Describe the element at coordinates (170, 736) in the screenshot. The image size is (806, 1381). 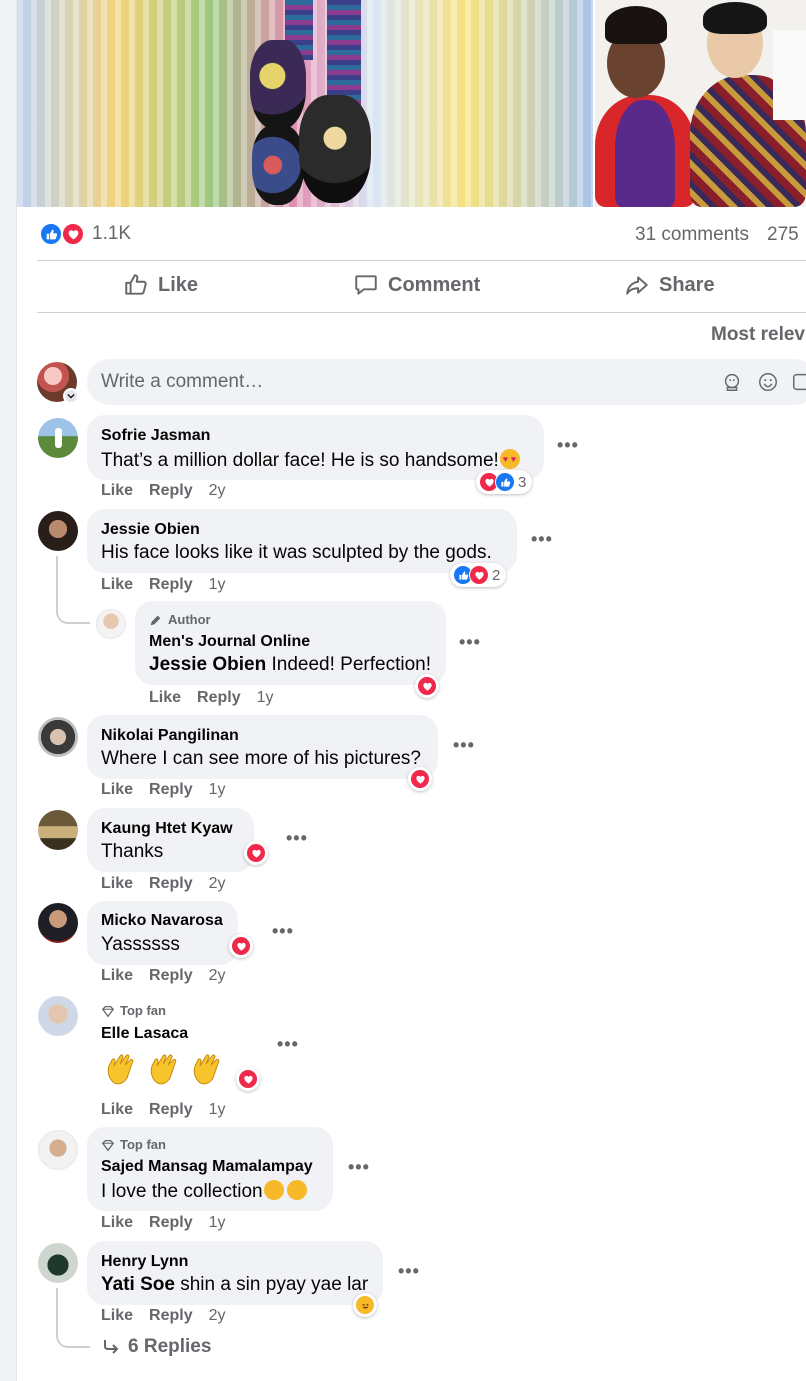
I see `comment-author: Nikolai Pangilinan` at that location.